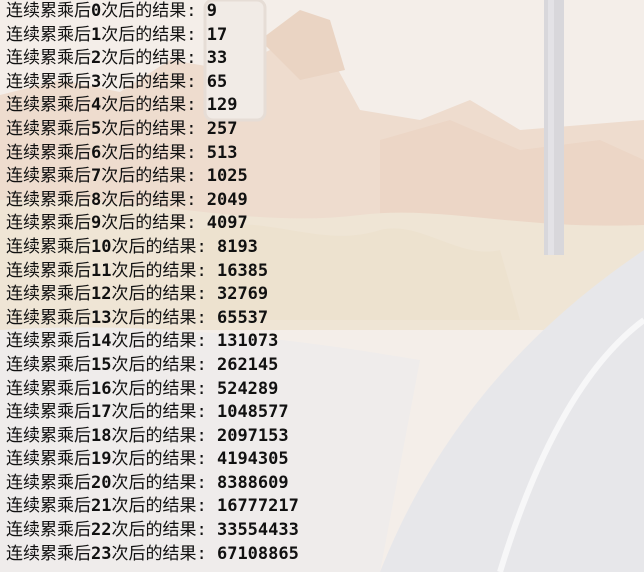 The width and height of the screenshot is (644, 572). I want to click on iteration-number: 13, so click(101, 317).